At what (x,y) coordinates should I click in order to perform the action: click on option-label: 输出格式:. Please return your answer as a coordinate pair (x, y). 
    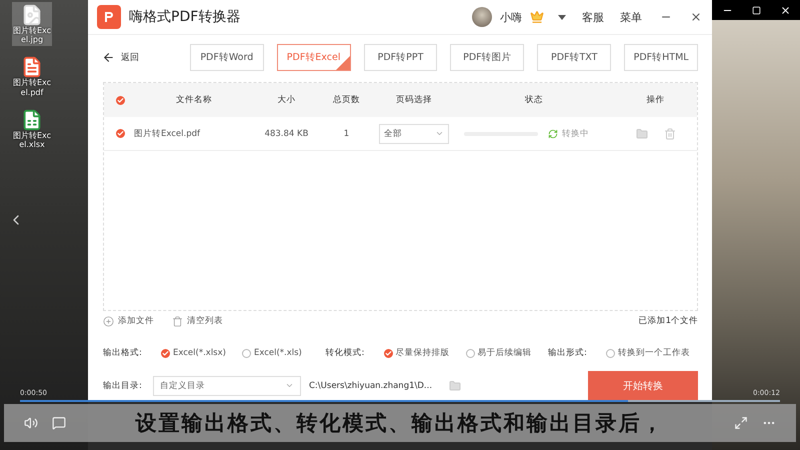
    Looking at the image, I should click on (123, 353).